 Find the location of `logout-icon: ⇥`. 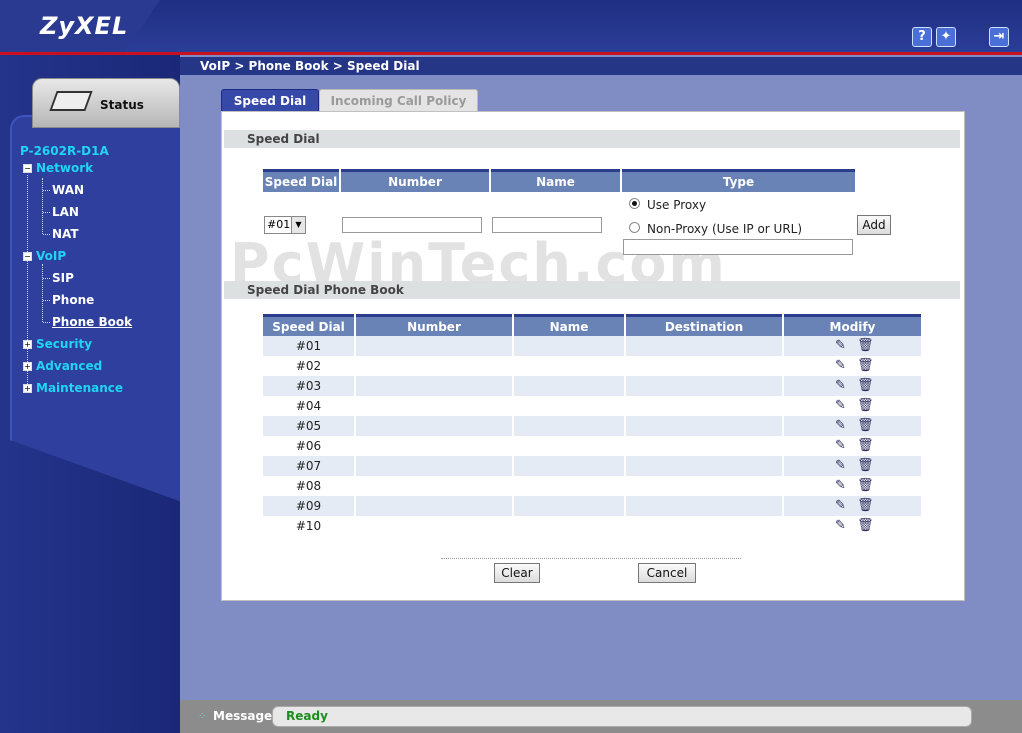

logout-icon: ⇥ is located at coordinates (999, 37).